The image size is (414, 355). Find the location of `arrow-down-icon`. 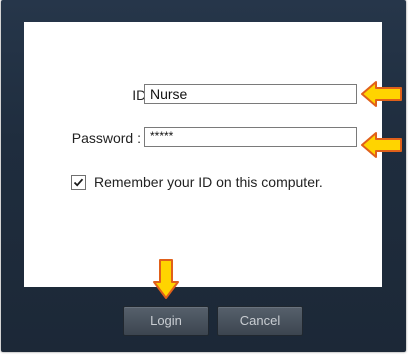

arrow-down-icon is located at coordinates (166, 279).